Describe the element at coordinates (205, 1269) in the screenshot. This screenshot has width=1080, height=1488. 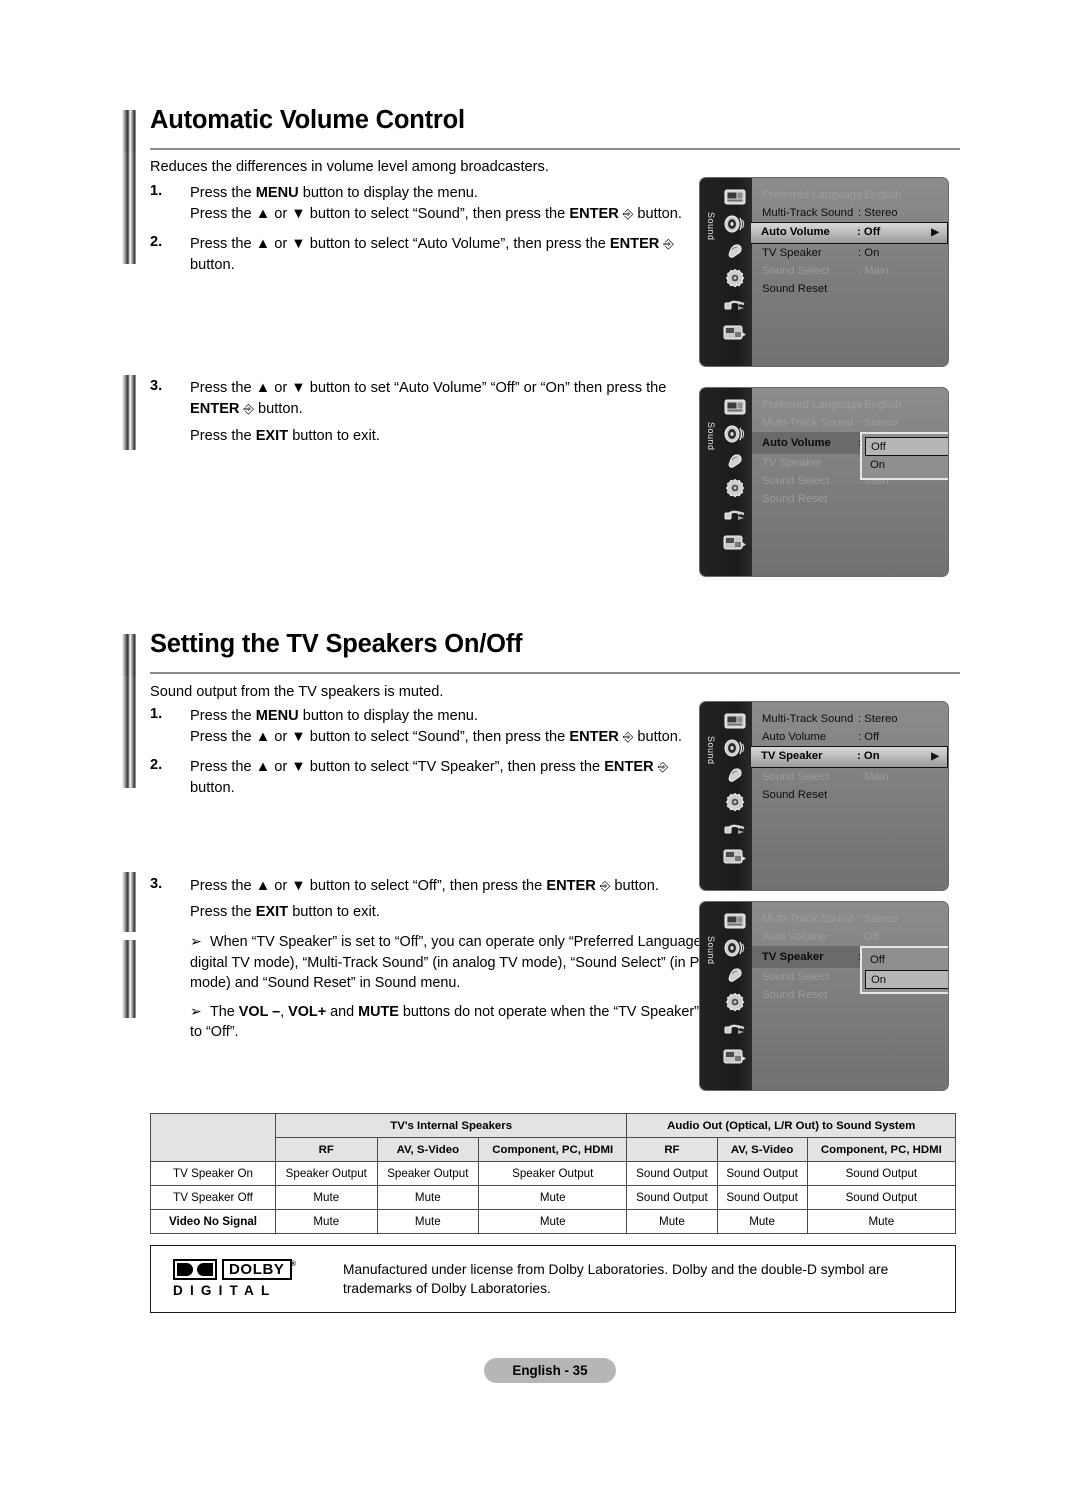
I see `double-d-right-shape` at that location.